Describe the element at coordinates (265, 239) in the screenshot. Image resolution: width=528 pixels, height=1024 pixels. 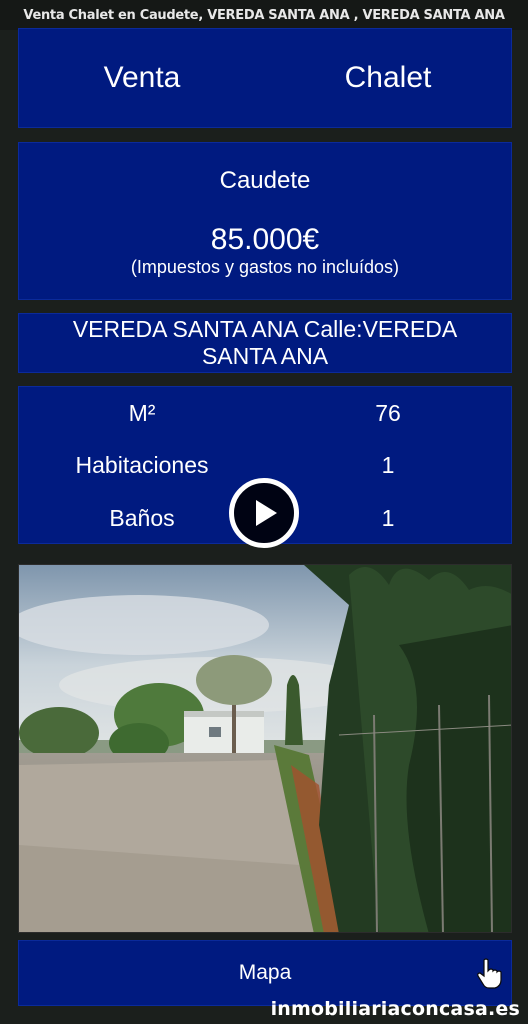
I see `price-value: 85.000€` at that location.